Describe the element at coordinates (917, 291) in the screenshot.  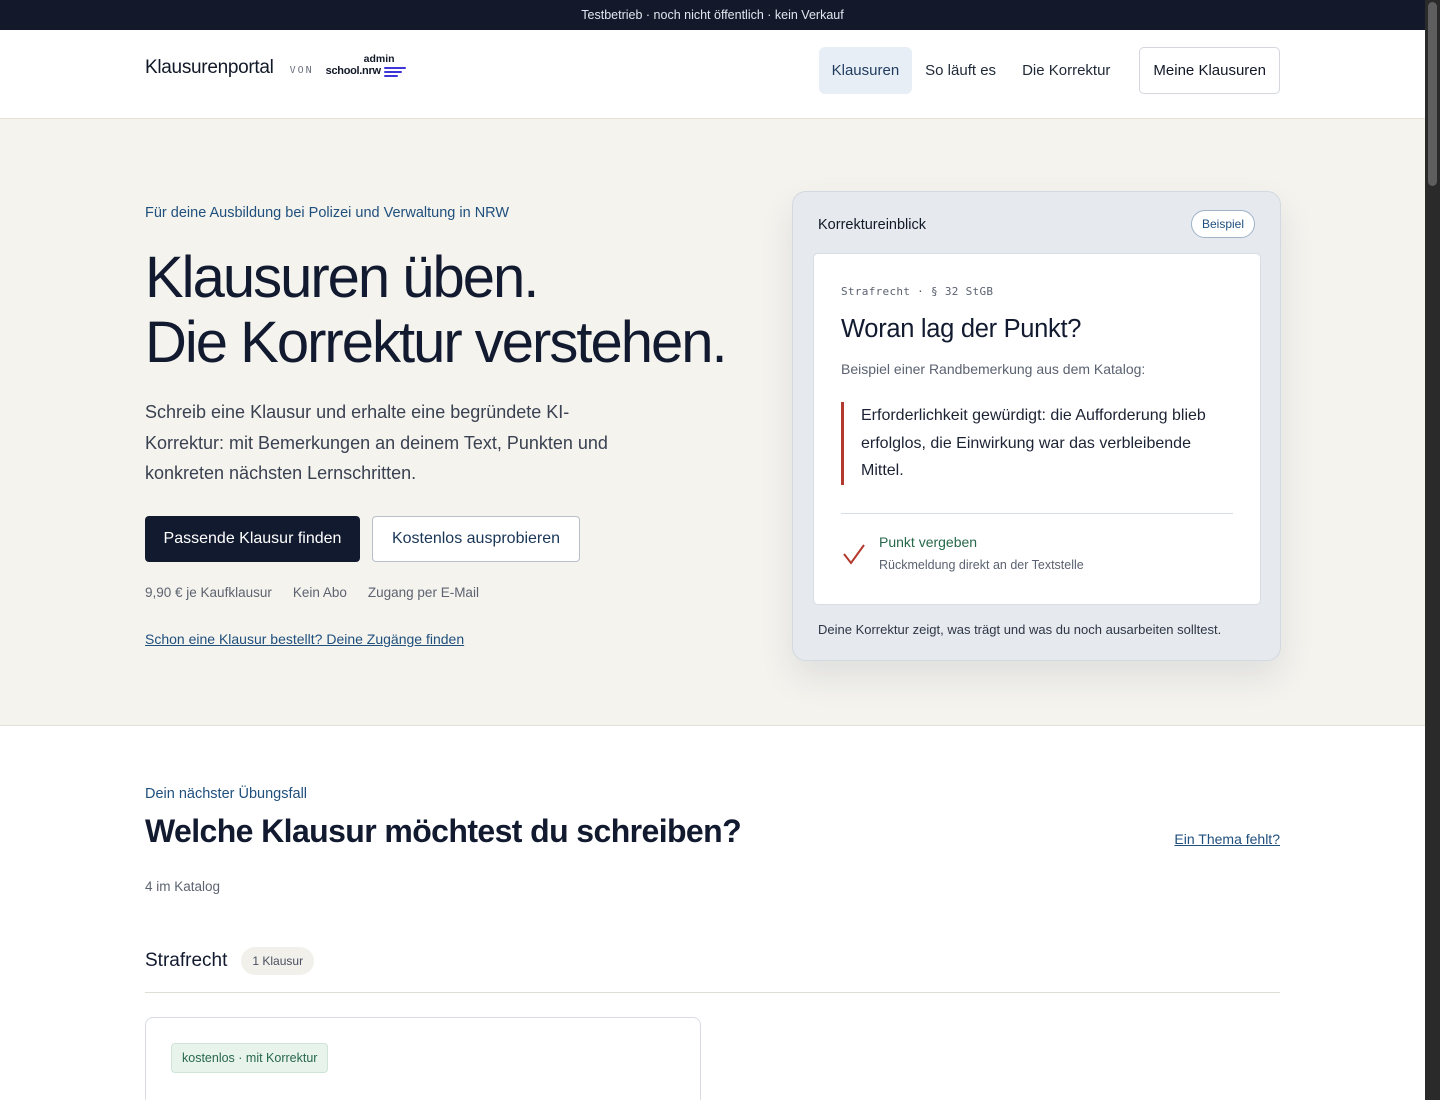
I see `preview-meta: Strafrecht · § 32 StGB` at that location.